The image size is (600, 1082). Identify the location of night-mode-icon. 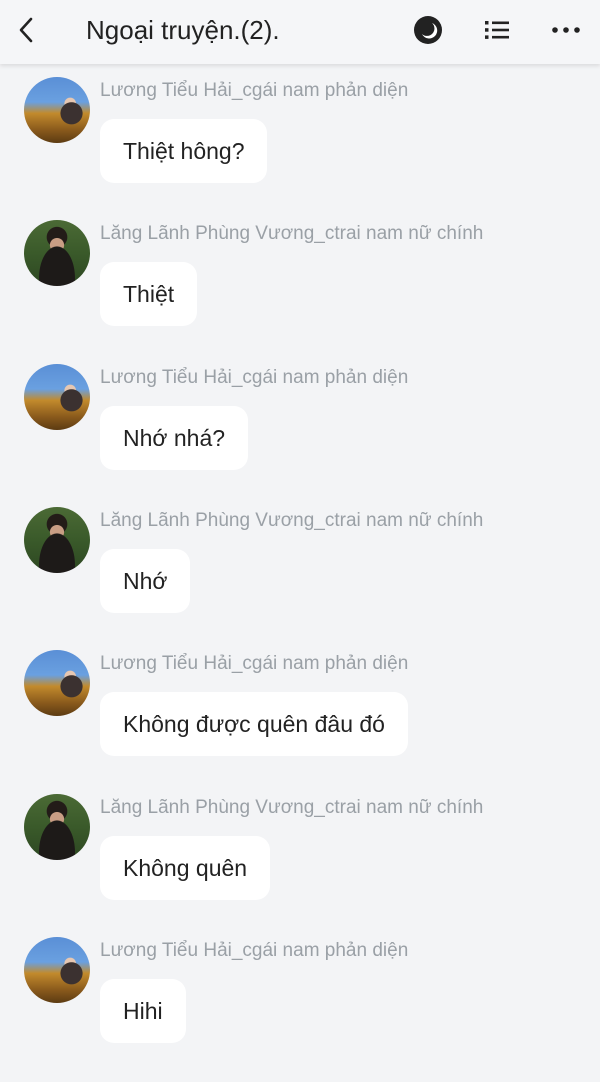
(428, 30).